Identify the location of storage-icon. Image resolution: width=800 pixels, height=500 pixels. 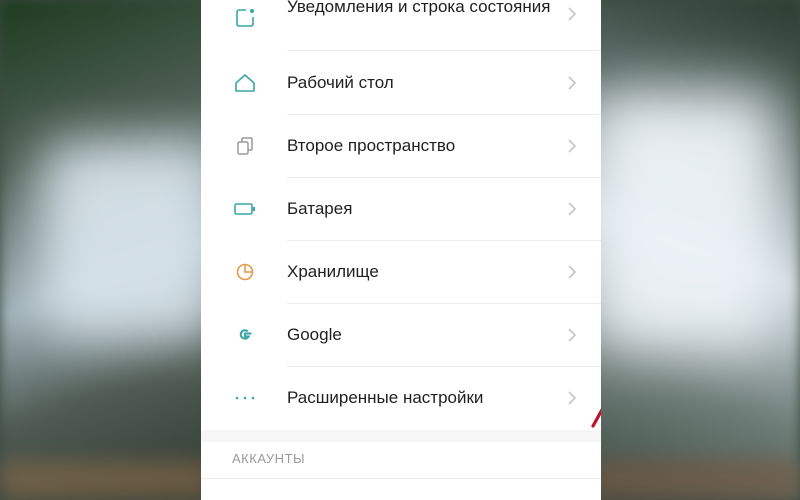
(245, 272).